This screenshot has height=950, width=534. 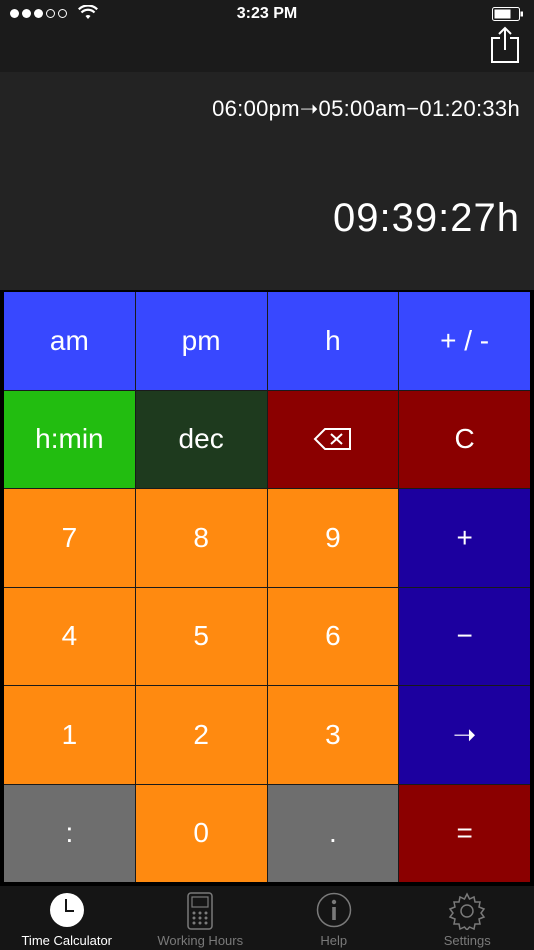 What do you see at coordinates (334, 940) in the screenshot?
I see `tab-label: Help` at bounding box center [334, 940].